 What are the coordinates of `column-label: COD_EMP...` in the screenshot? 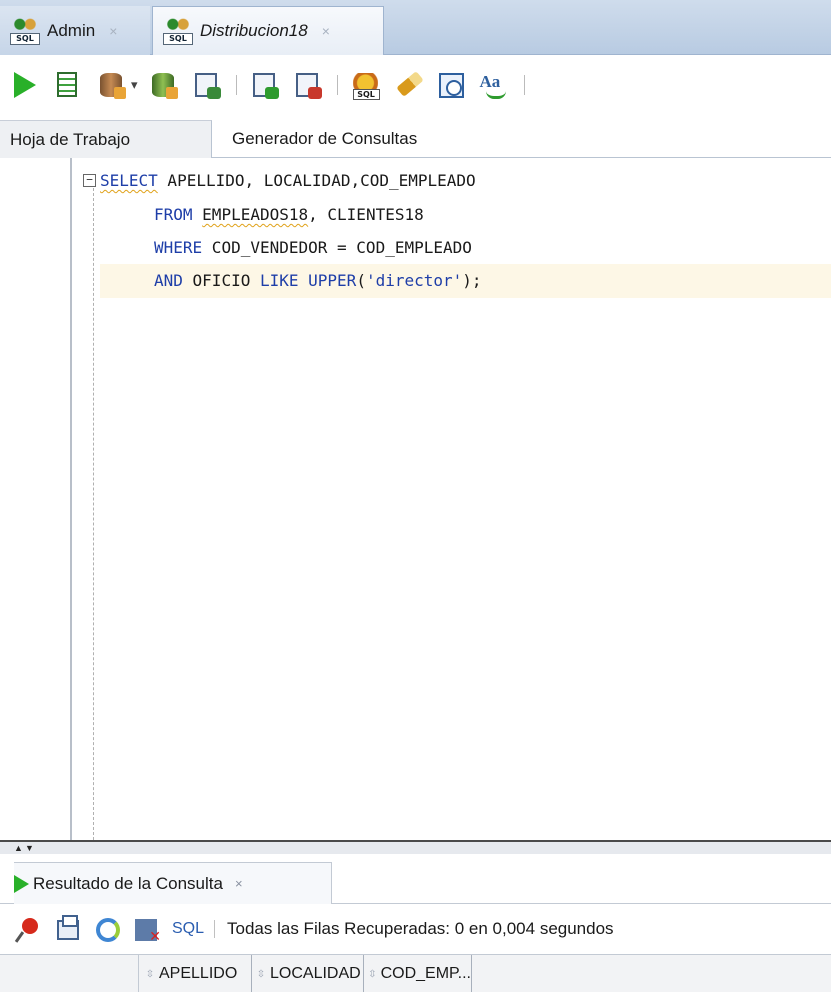 It's located at (425, 973).